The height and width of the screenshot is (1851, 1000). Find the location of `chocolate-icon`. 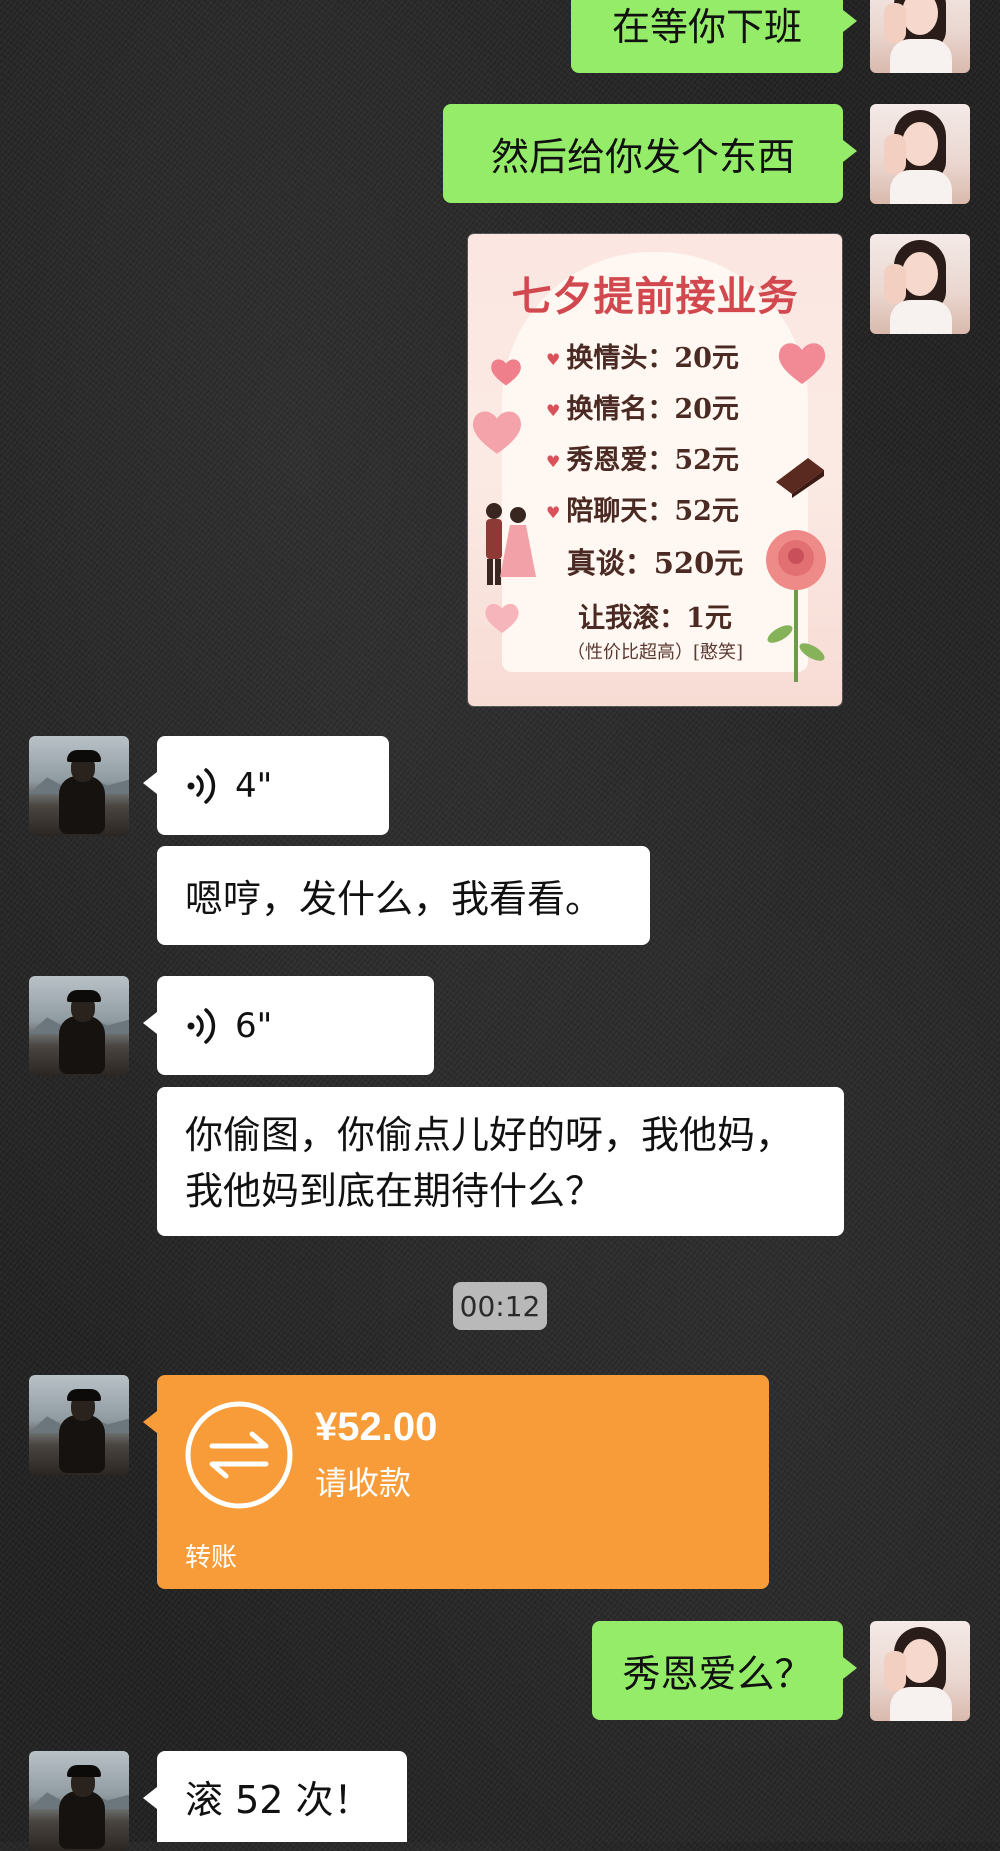

chocolate-icon is located at coordinates (800, 478).